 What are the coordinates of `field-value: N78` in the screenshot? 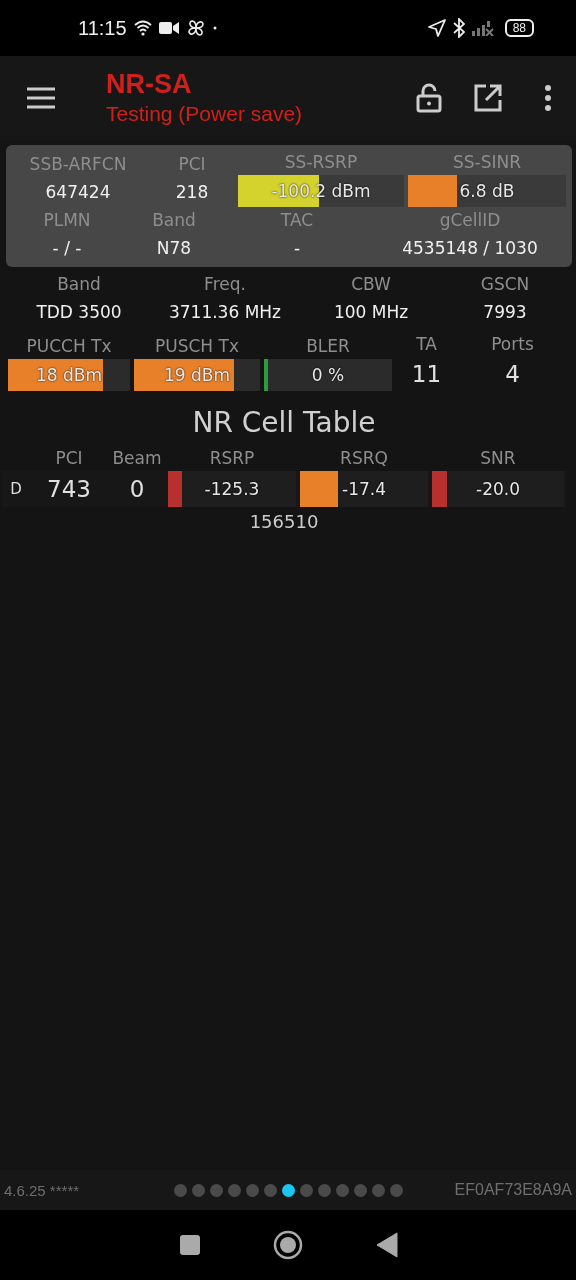 It's located at (174, 248).